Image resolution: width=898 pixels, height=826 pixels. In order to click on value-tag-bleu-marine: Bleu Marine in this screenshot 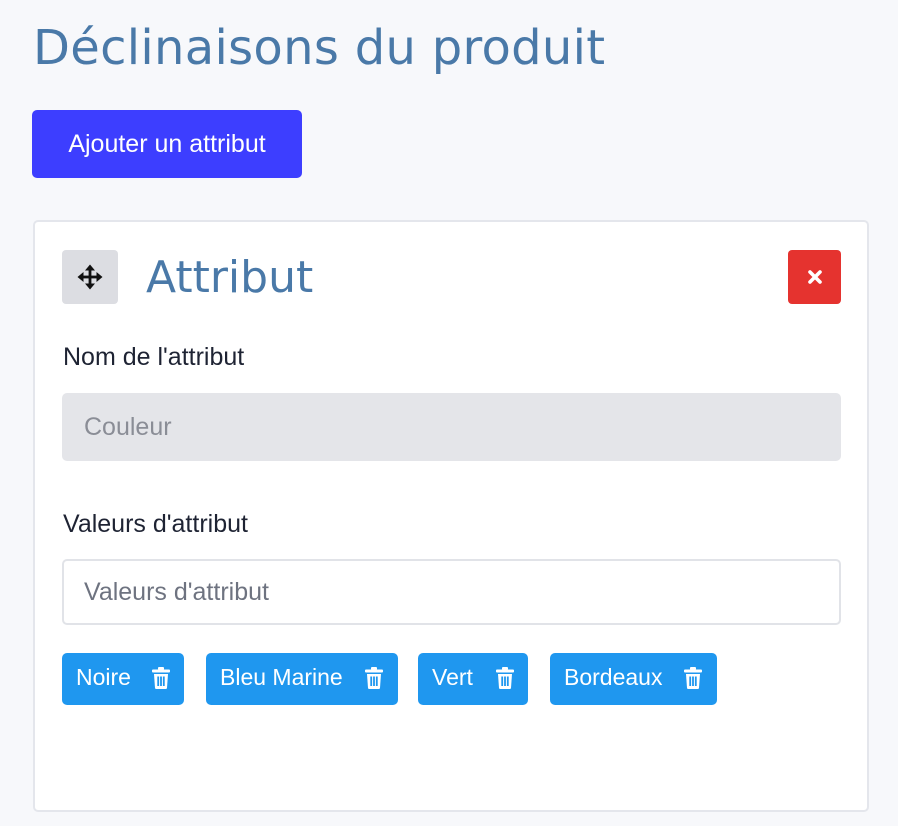, I will do `click(302, 679)`.